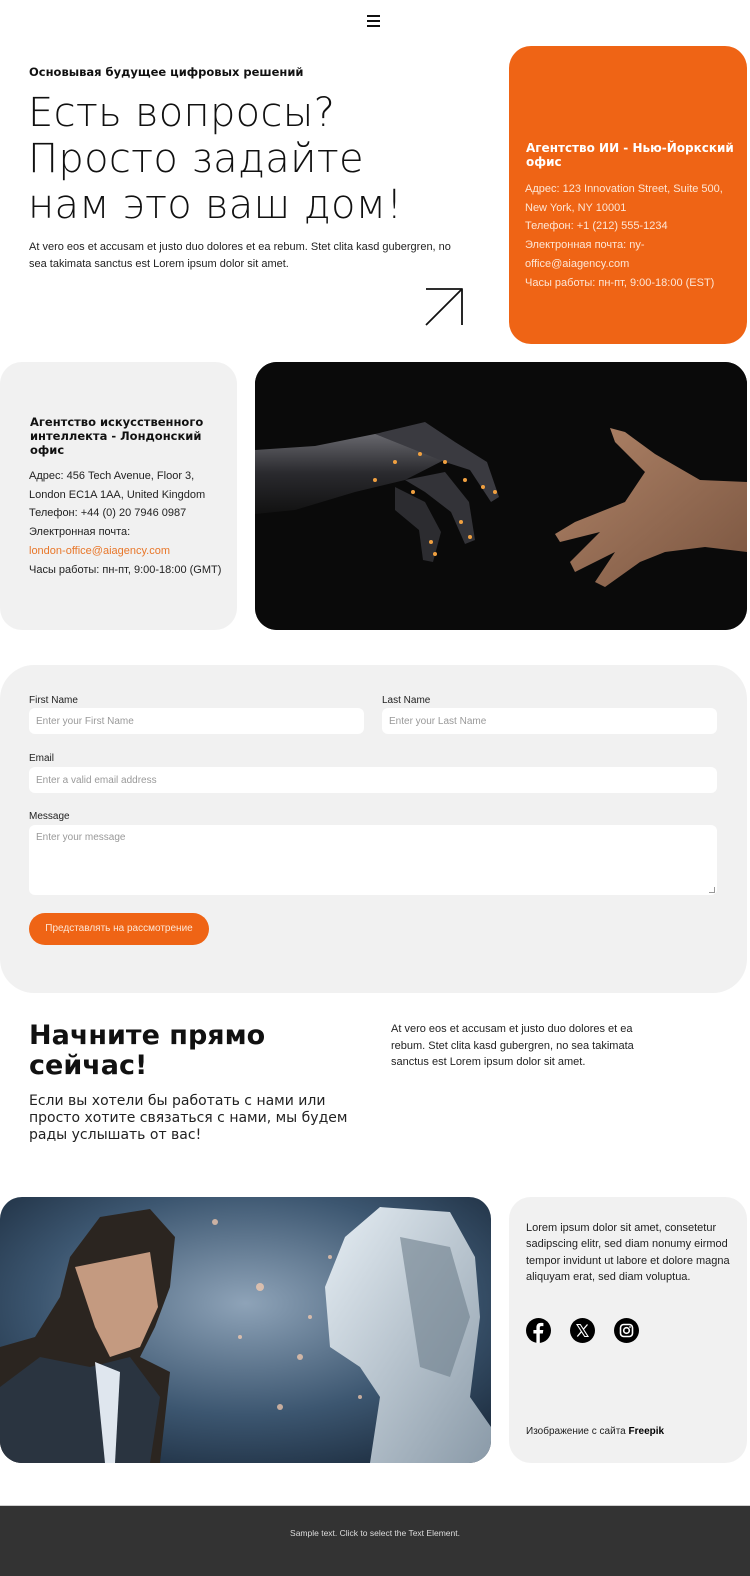 This screenshot has height=1576, width=750. I want to click on last-name-input: Enter your Last Name, so click(549, 721).